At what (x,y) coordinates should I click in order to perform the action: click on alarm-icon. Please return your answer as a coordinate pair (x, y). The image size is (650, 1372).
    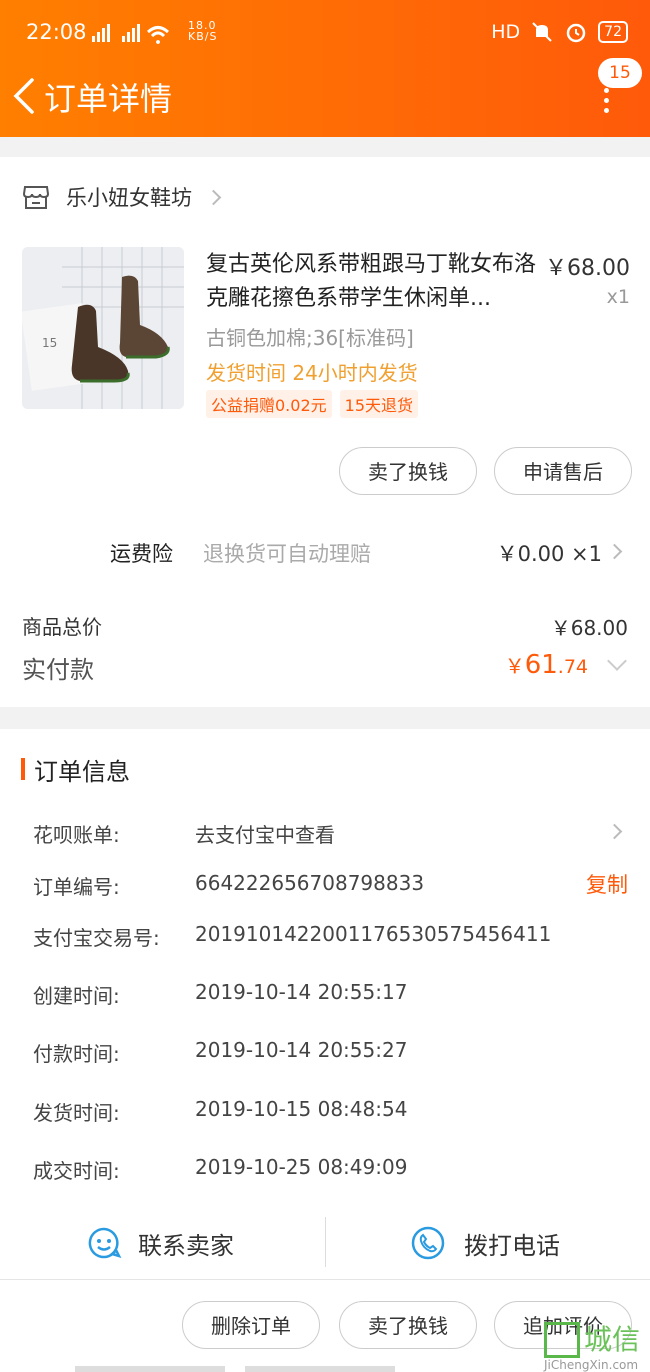
    Looking at the image, I should click on (576, 33).